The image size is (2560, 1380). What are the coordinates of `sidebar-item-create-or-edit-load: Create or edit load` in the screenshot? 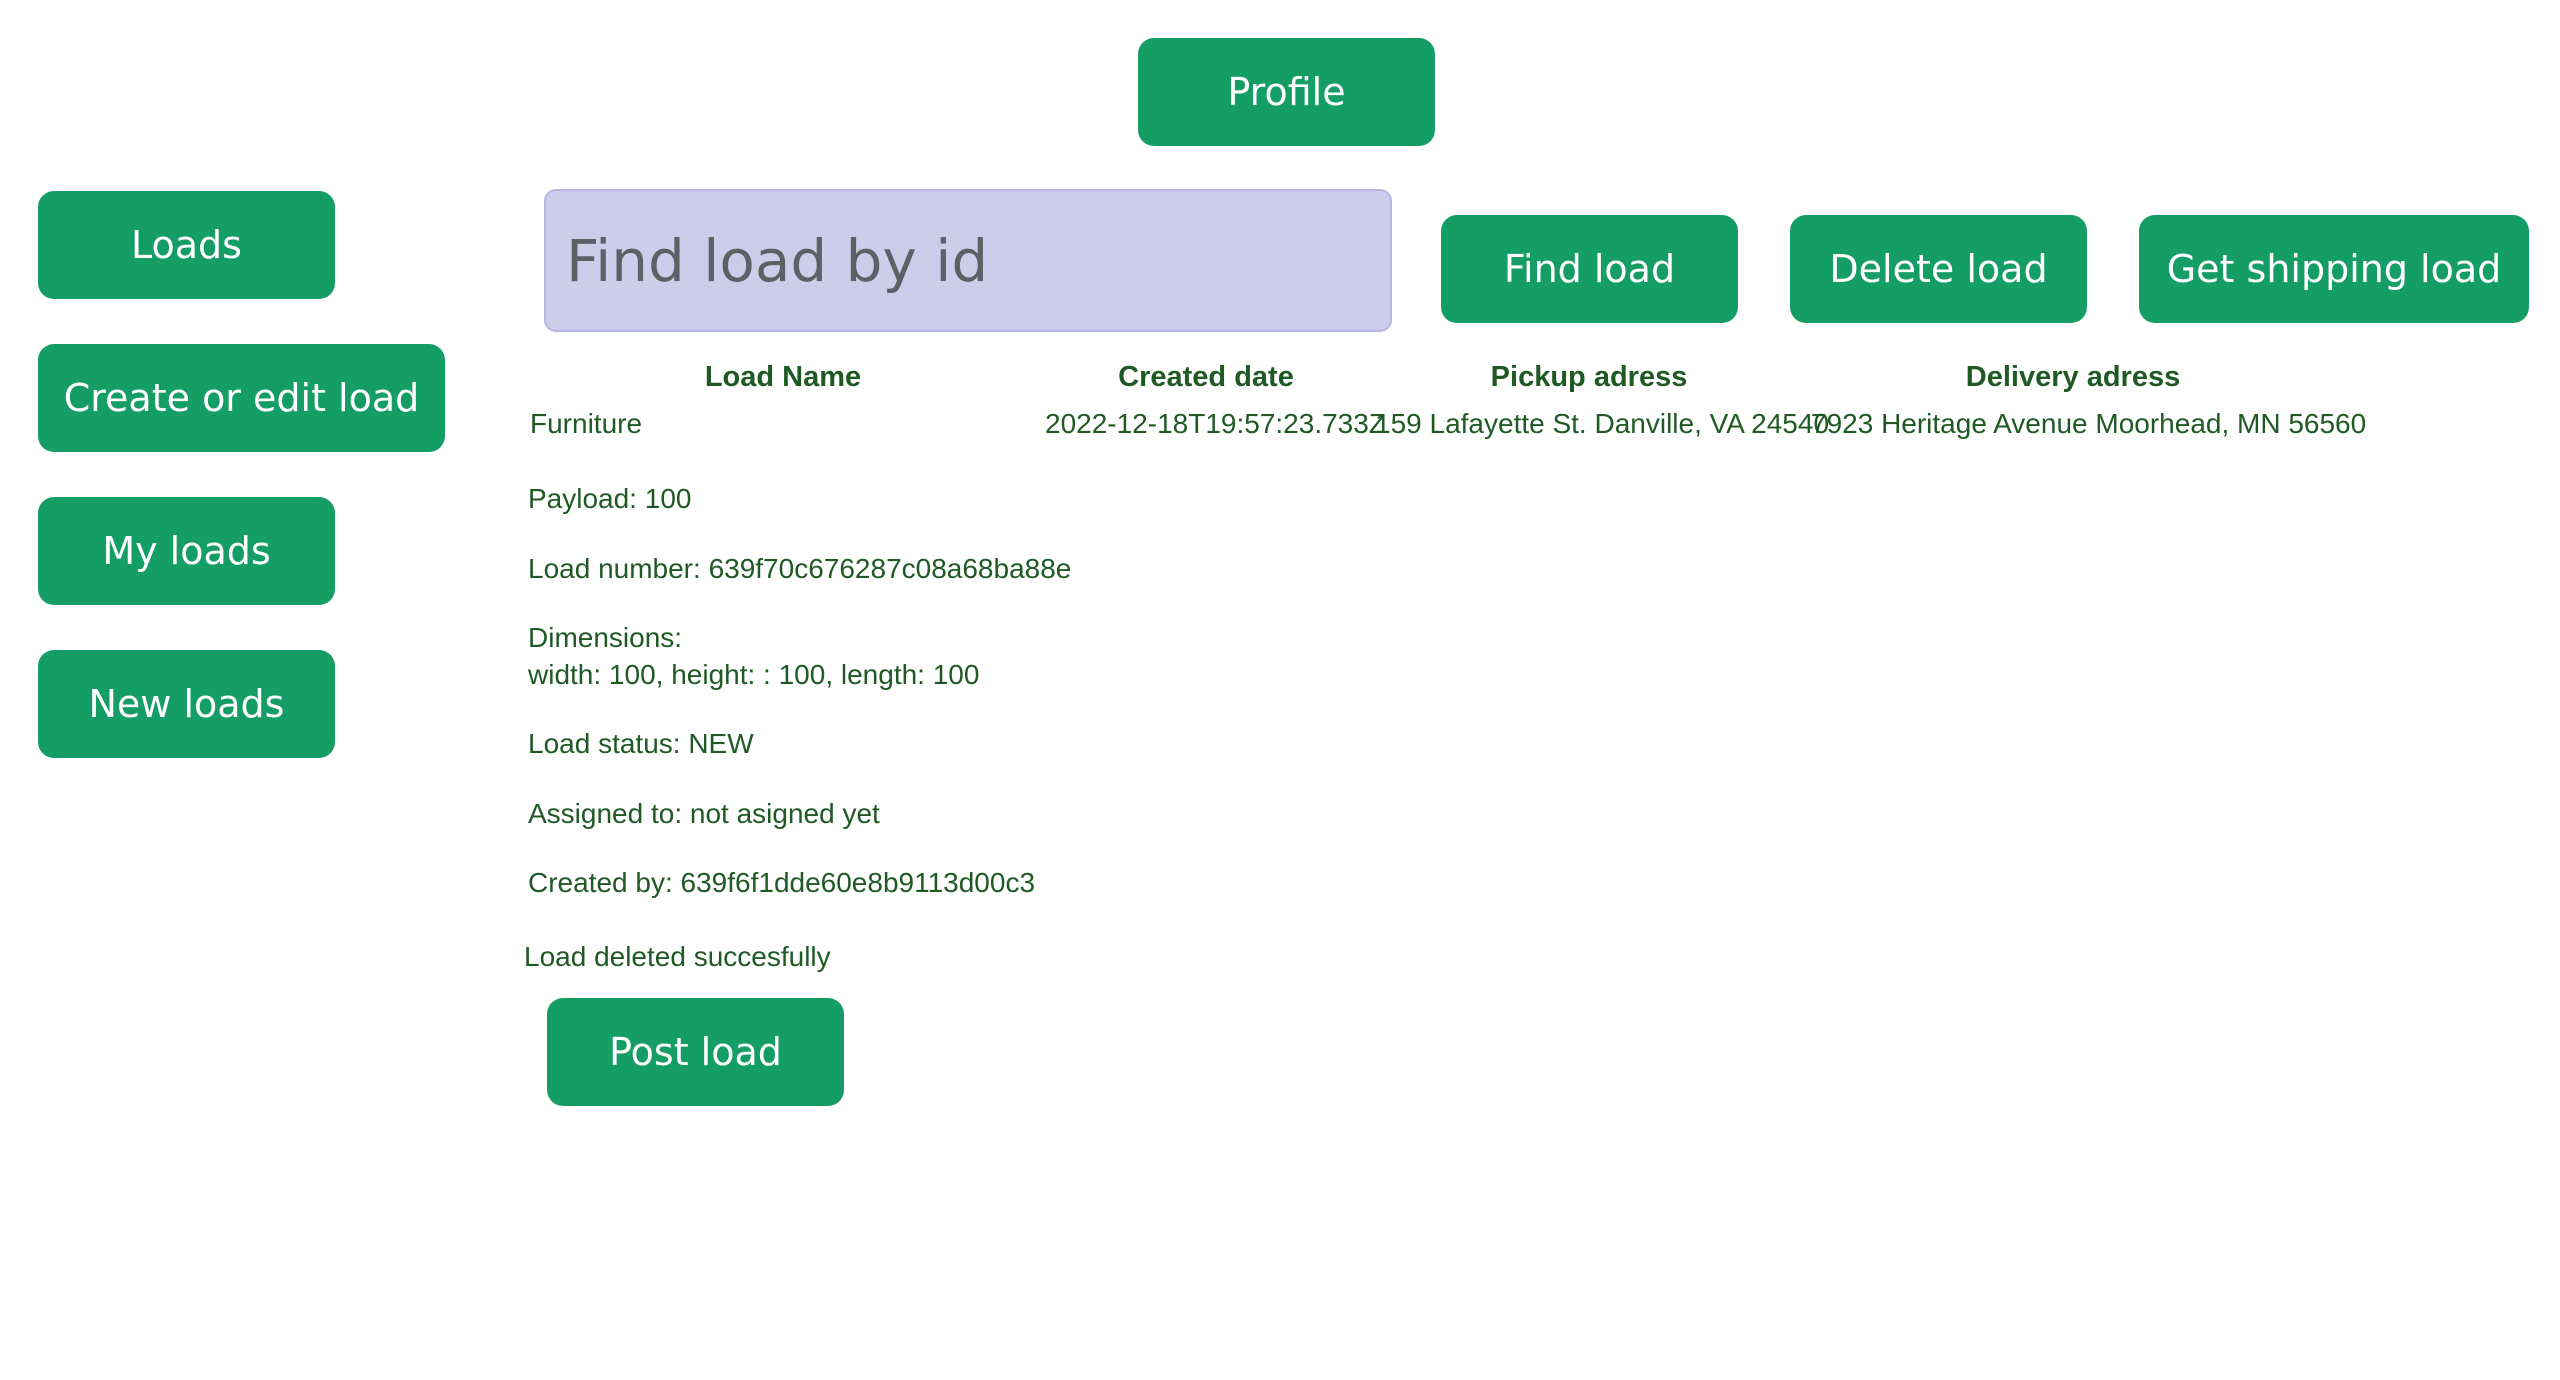 It's located at (241, 398).